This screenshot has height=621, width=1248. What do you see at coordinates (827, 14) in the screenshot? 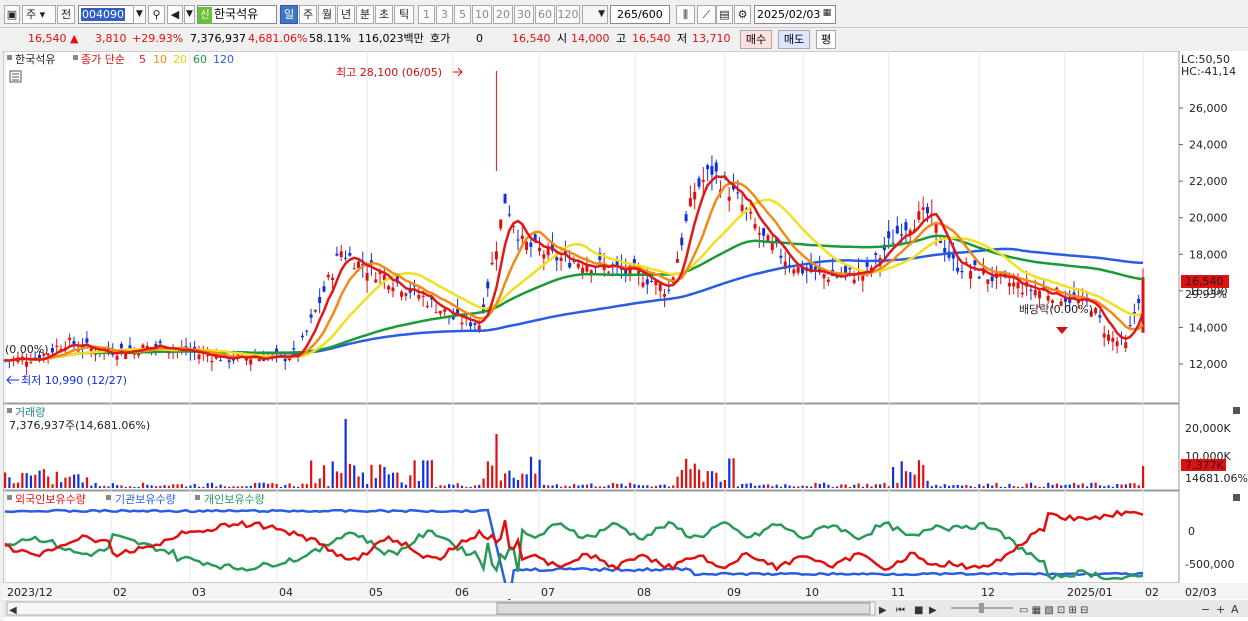
I see `calendar-icon: ▦` at bounding box center [827, 14].